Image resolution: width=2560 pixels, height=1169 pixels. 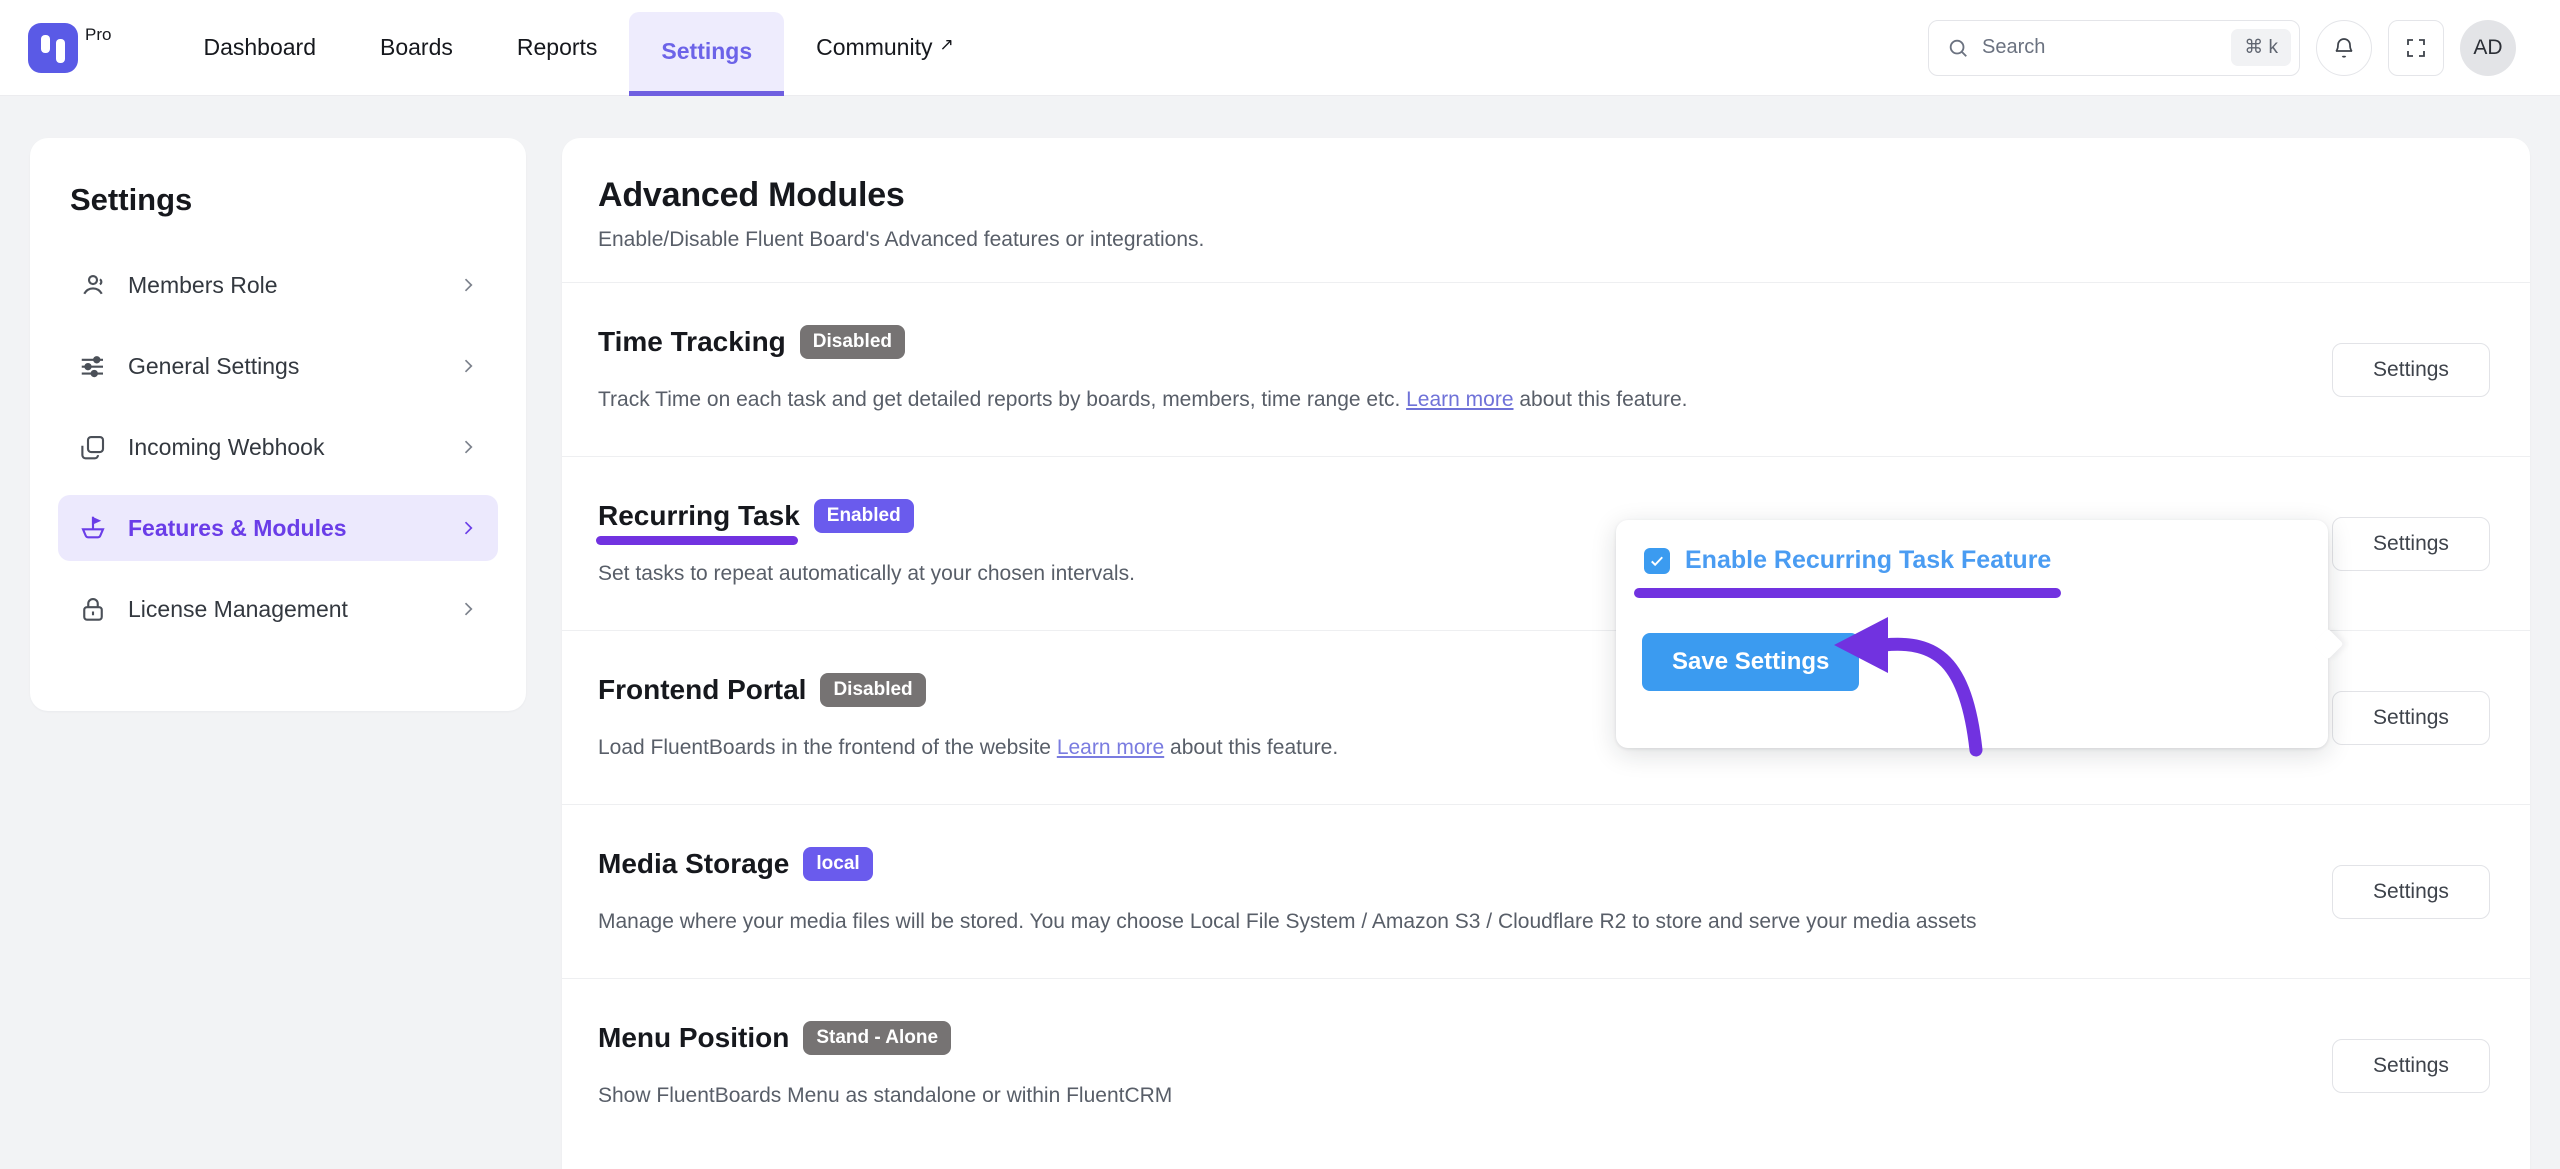 I want to click on topbar-actions: Search ⌘ k AD, so click(x=2222, y=47).